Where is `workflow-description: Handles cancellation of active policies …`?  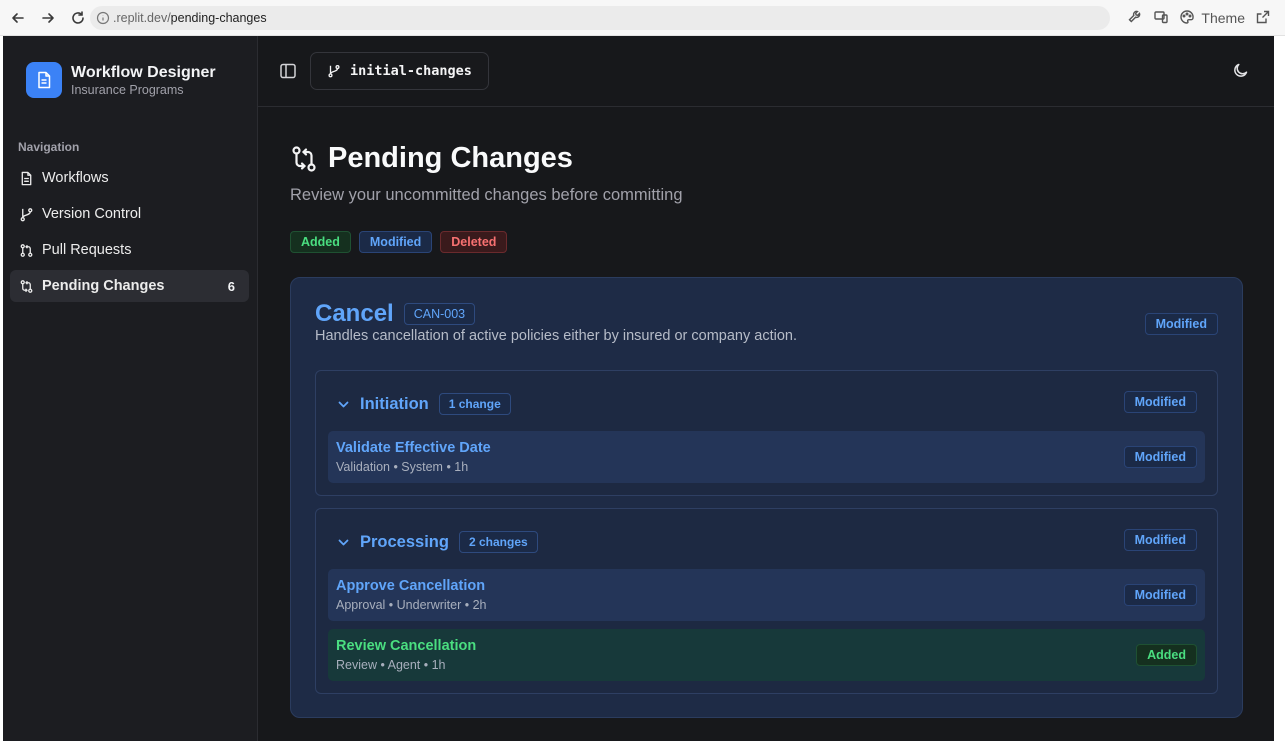
workflow-description: Handles cancellation of active policies … is located at coordinates (556, 336).